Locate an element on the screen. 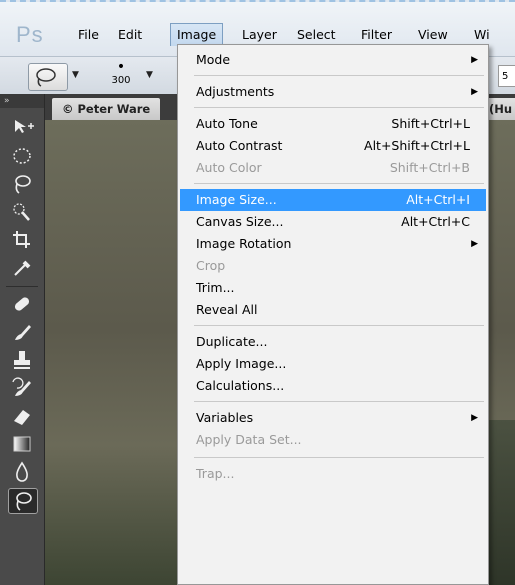  menu-item-image-size: Image Size... Alt+Ctrl+I is located at coordinates (333, 200).